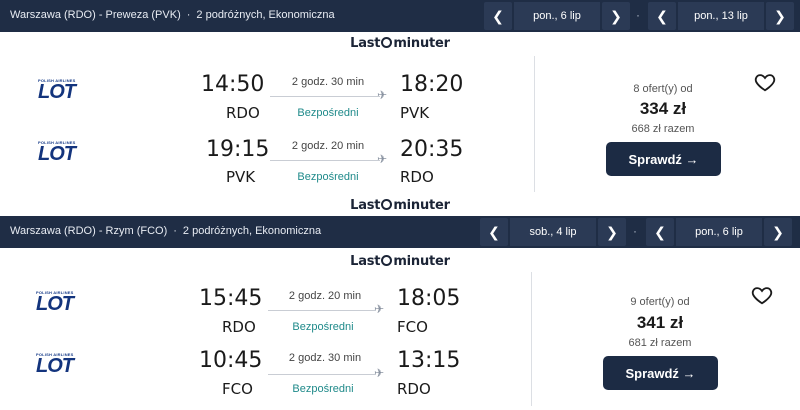 This screenshot has height=410, width=800. I want to click on return-date: pon., 6 lip, so click(719, 232).